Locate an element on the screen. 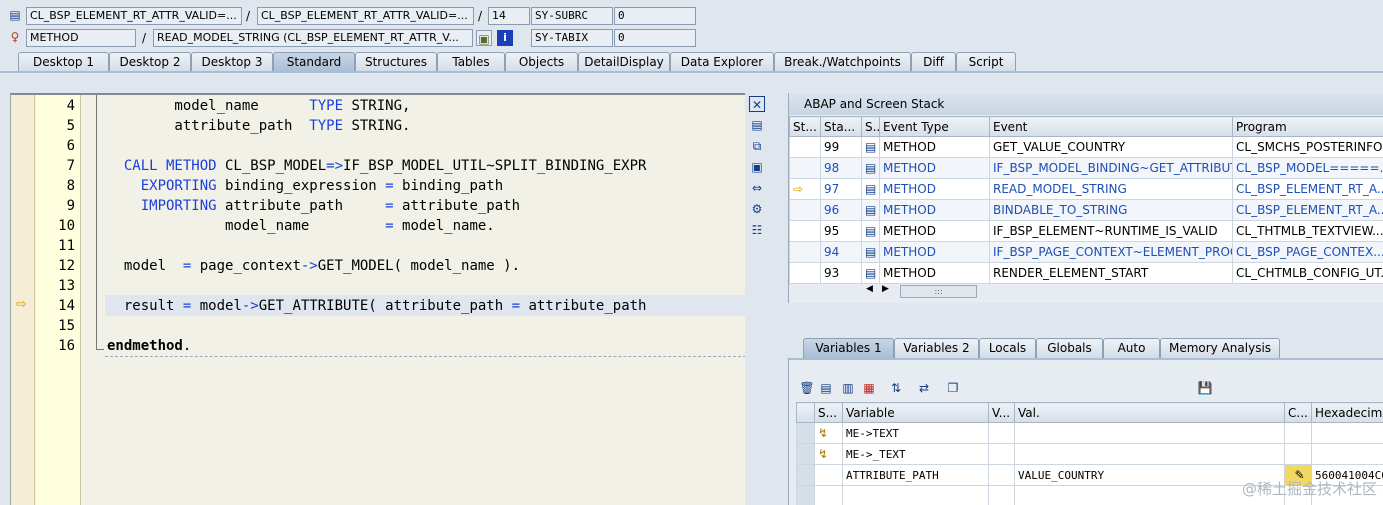 Image resolution: width=1383 pixels, height=505 pixels. line-field: 14 is located at coordinates (509, 16).